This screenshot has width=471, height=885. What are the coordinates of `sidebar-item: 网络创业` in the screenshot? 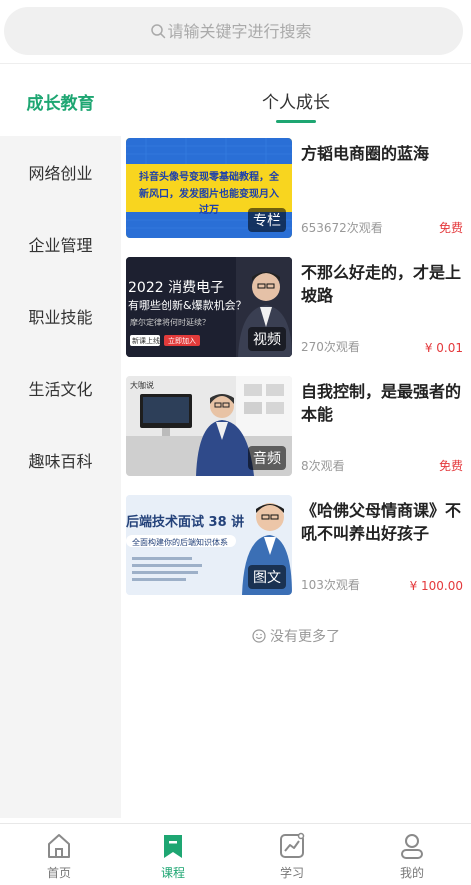 It's located at (60, 172).